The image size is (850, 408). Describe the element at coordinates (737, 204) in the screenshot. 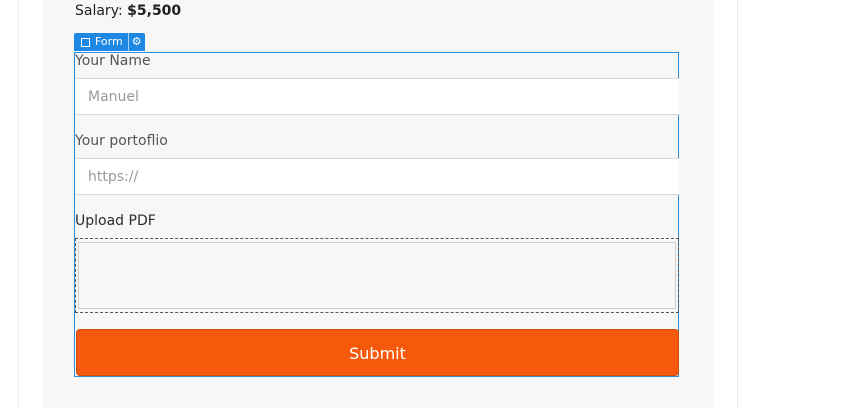

I see `right-border-line` at that location.